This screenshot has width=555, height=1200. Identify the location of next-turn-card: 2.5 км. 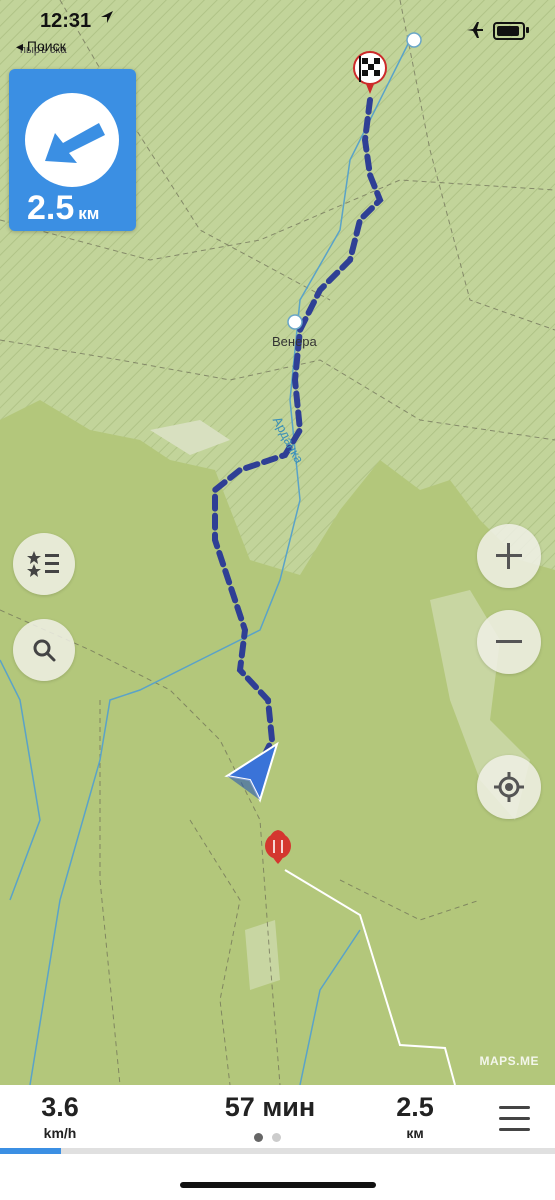
(72, 150).